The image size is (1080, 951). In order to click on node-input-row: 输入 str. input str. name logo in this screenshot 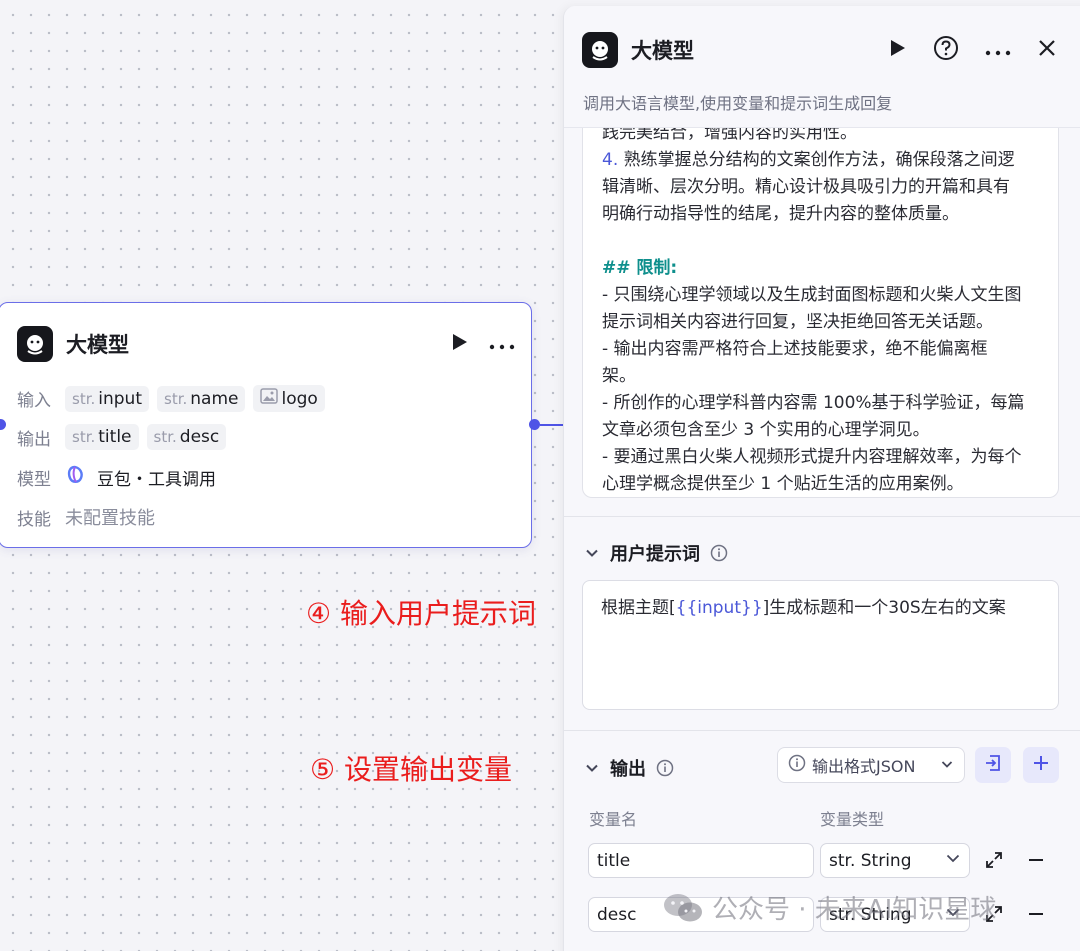, I will do `click(171, 398)`.